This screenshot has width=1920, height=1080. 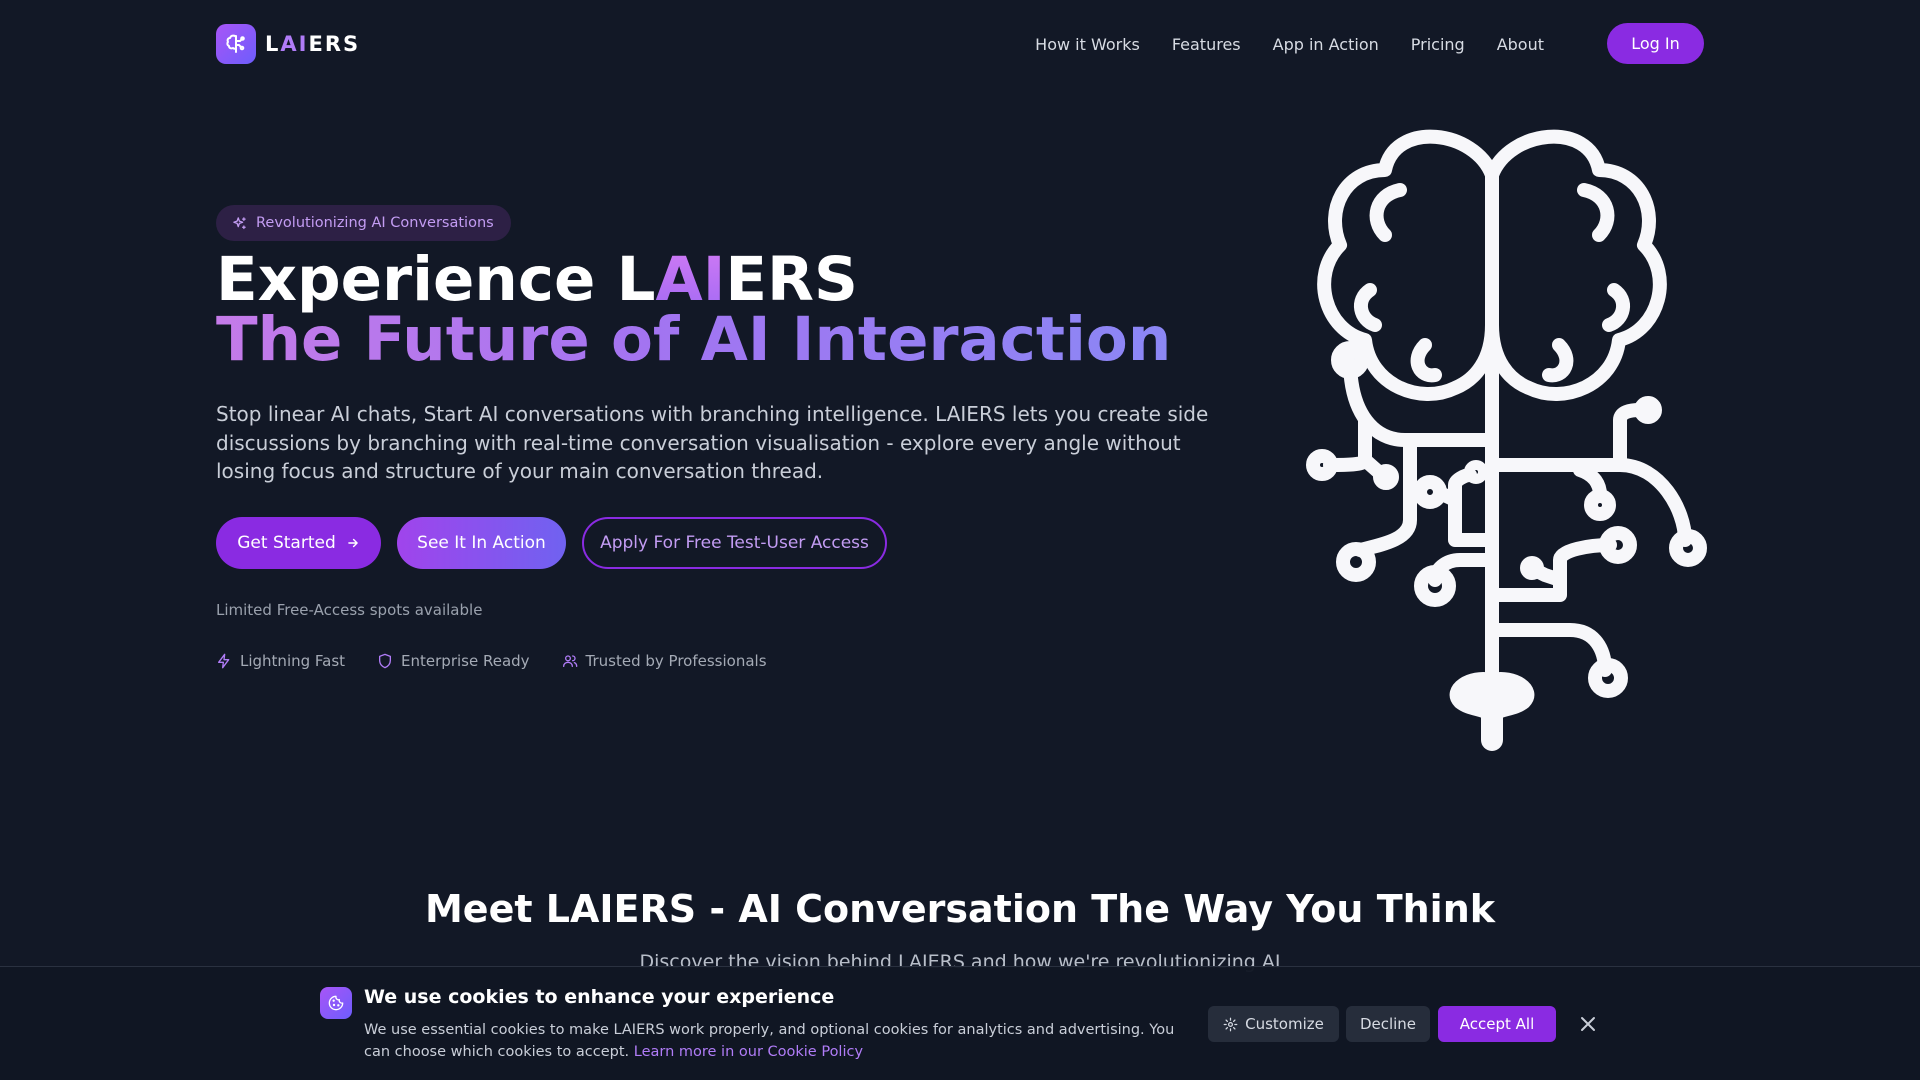 I want to click on nav-link-pricing: Pricing, so click(x=1438, y=44).